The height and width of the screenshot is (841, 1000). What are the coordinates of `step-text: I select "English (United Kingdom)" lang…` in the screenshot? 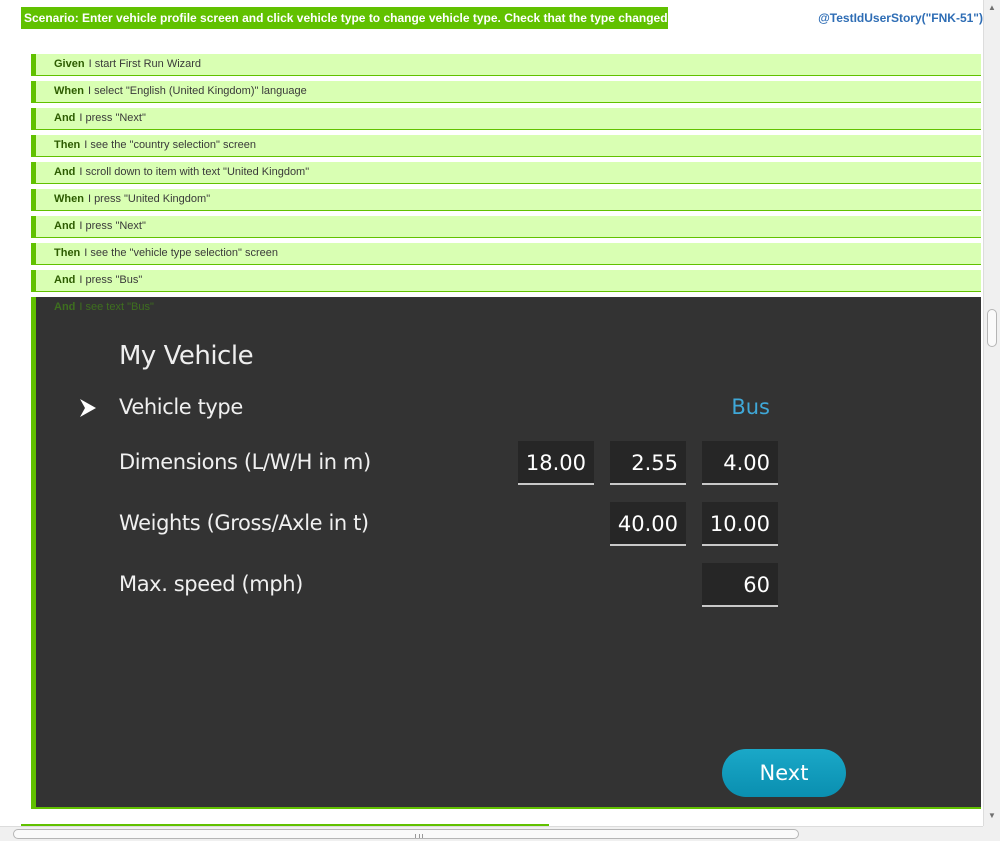 It's located at (197, 91).